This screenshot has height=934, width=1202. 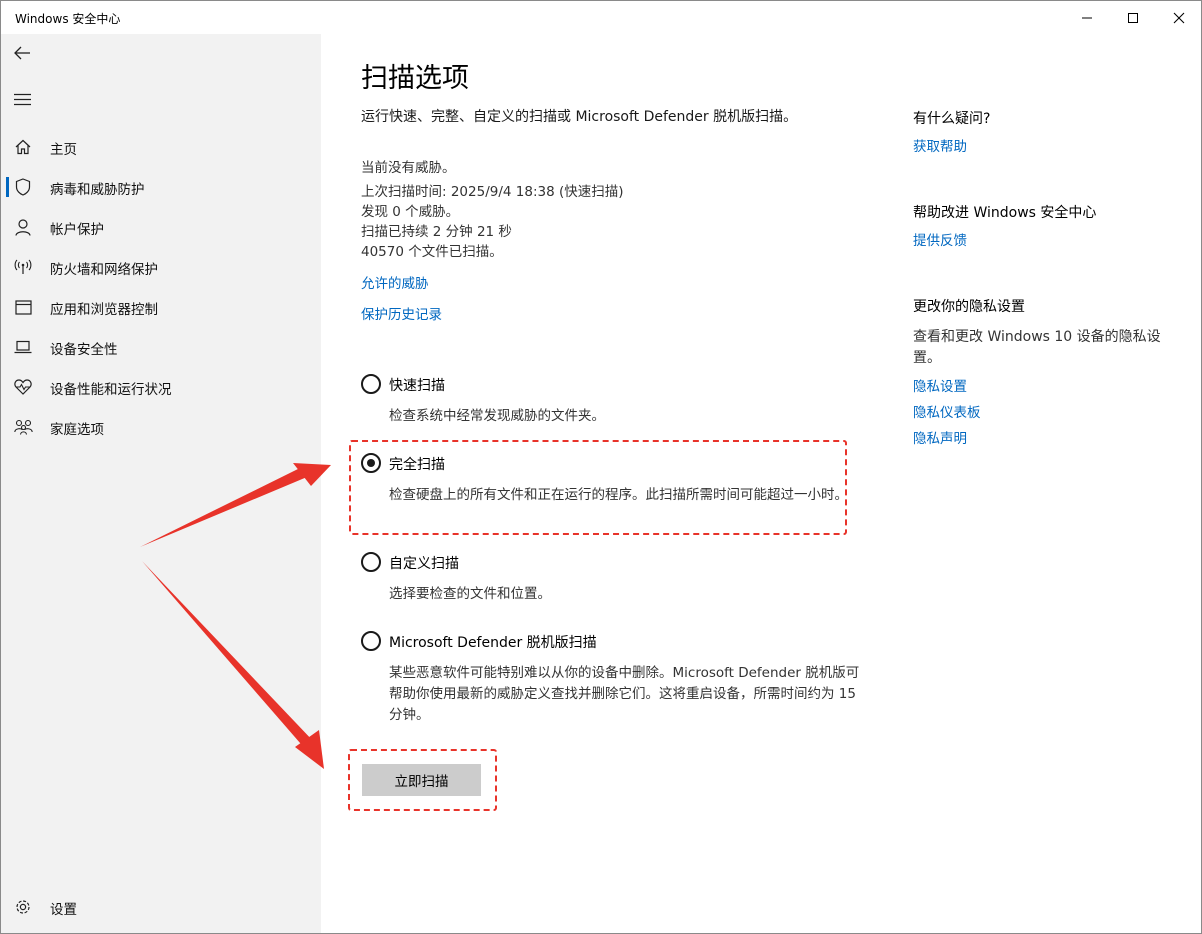 I want to click on maximize-icon, so click(x=1133, y=17).